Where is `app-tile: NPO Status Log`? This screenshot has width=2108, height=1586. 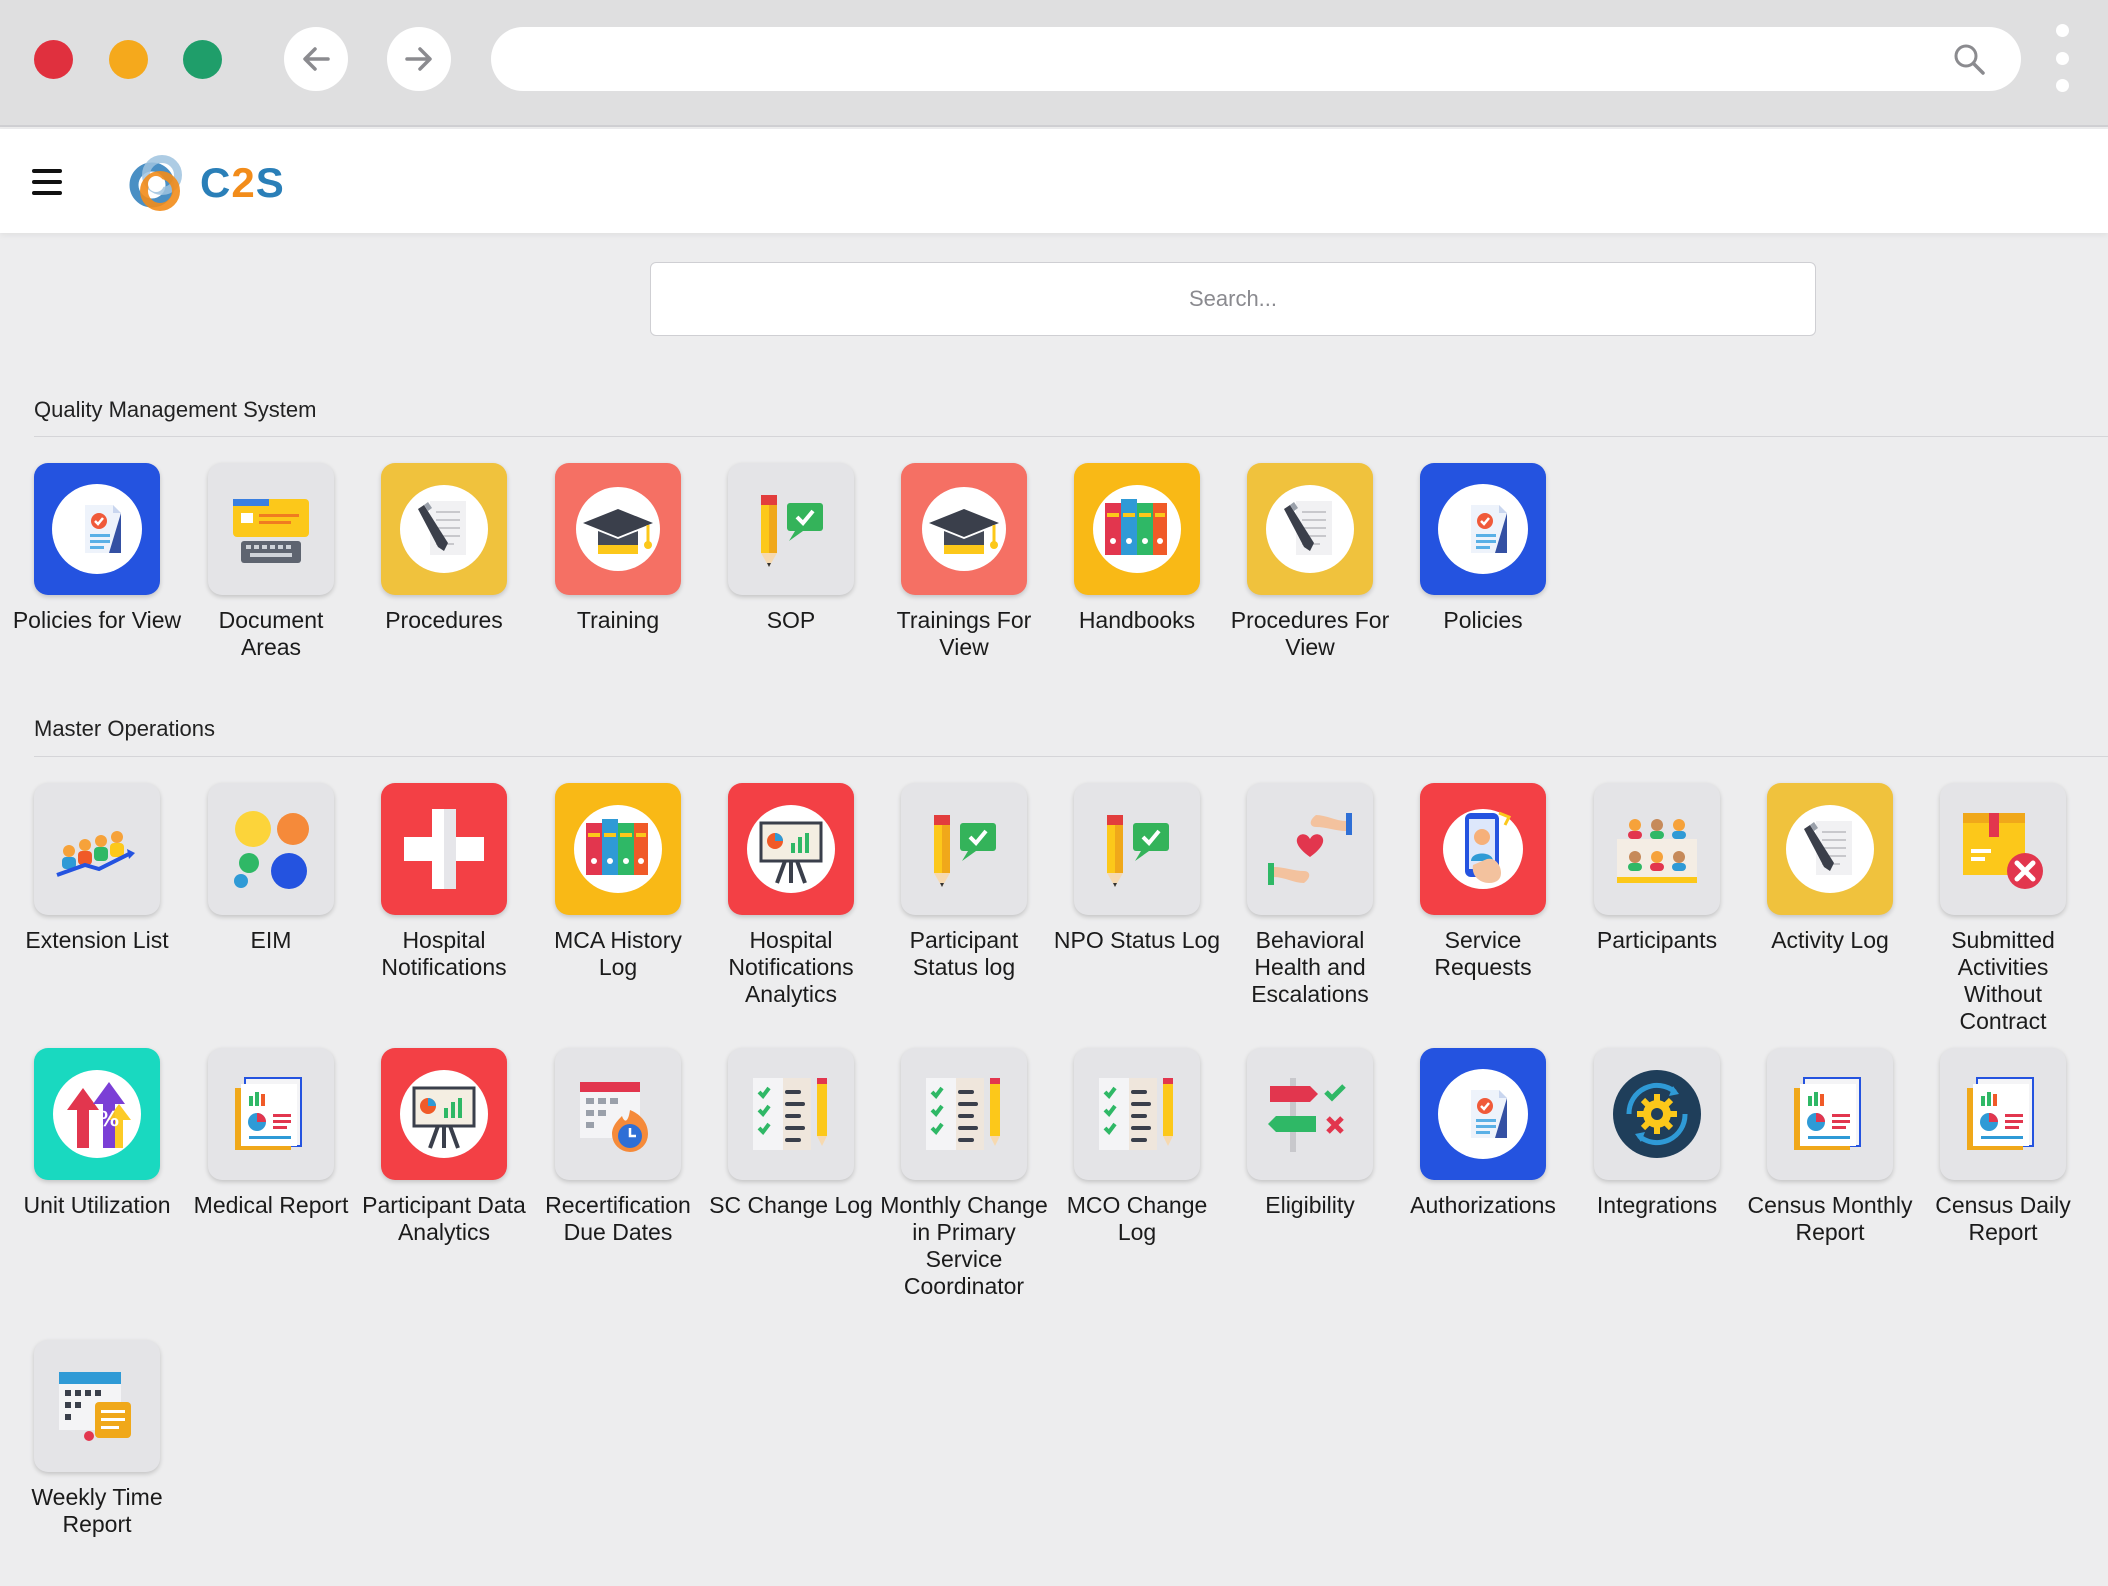
app-tile: NPO Status Log is located at coordinates (1137, 868).